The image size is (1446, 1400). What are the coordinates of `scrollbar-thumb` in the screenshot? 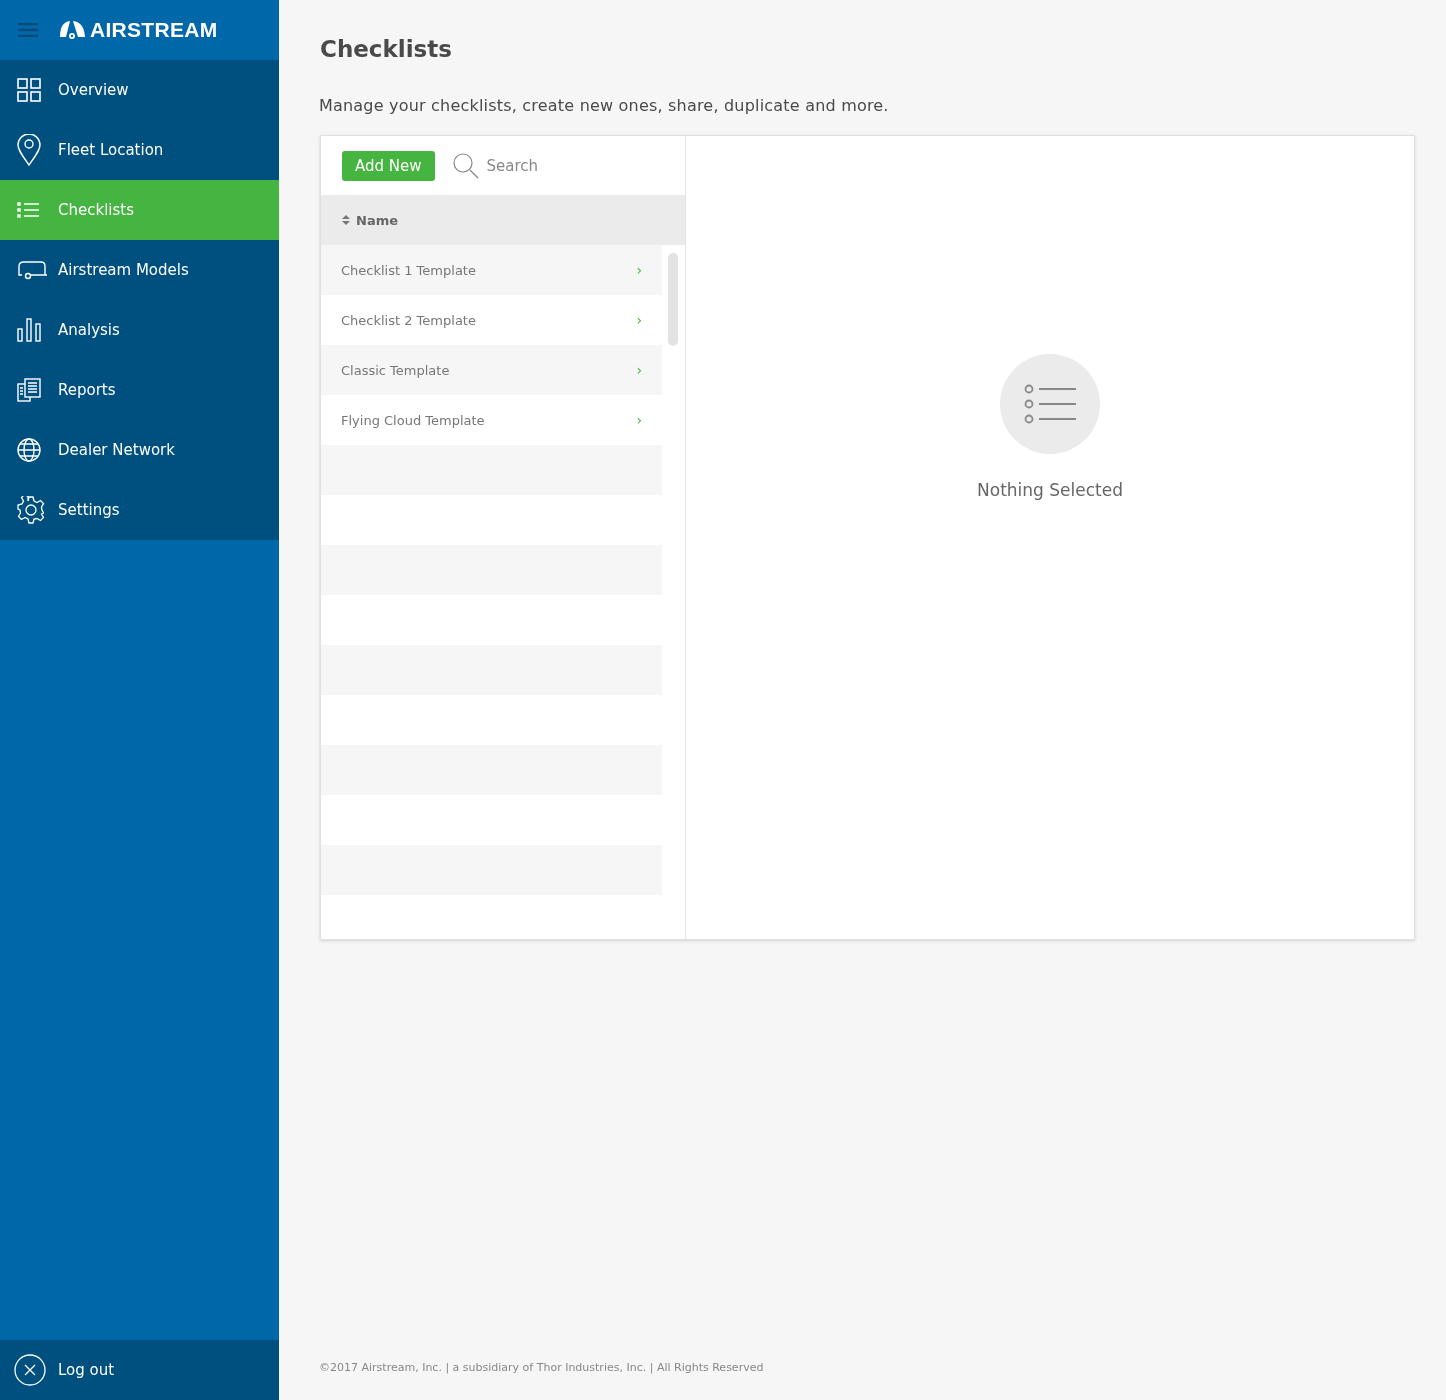 It's located at (673, 299).